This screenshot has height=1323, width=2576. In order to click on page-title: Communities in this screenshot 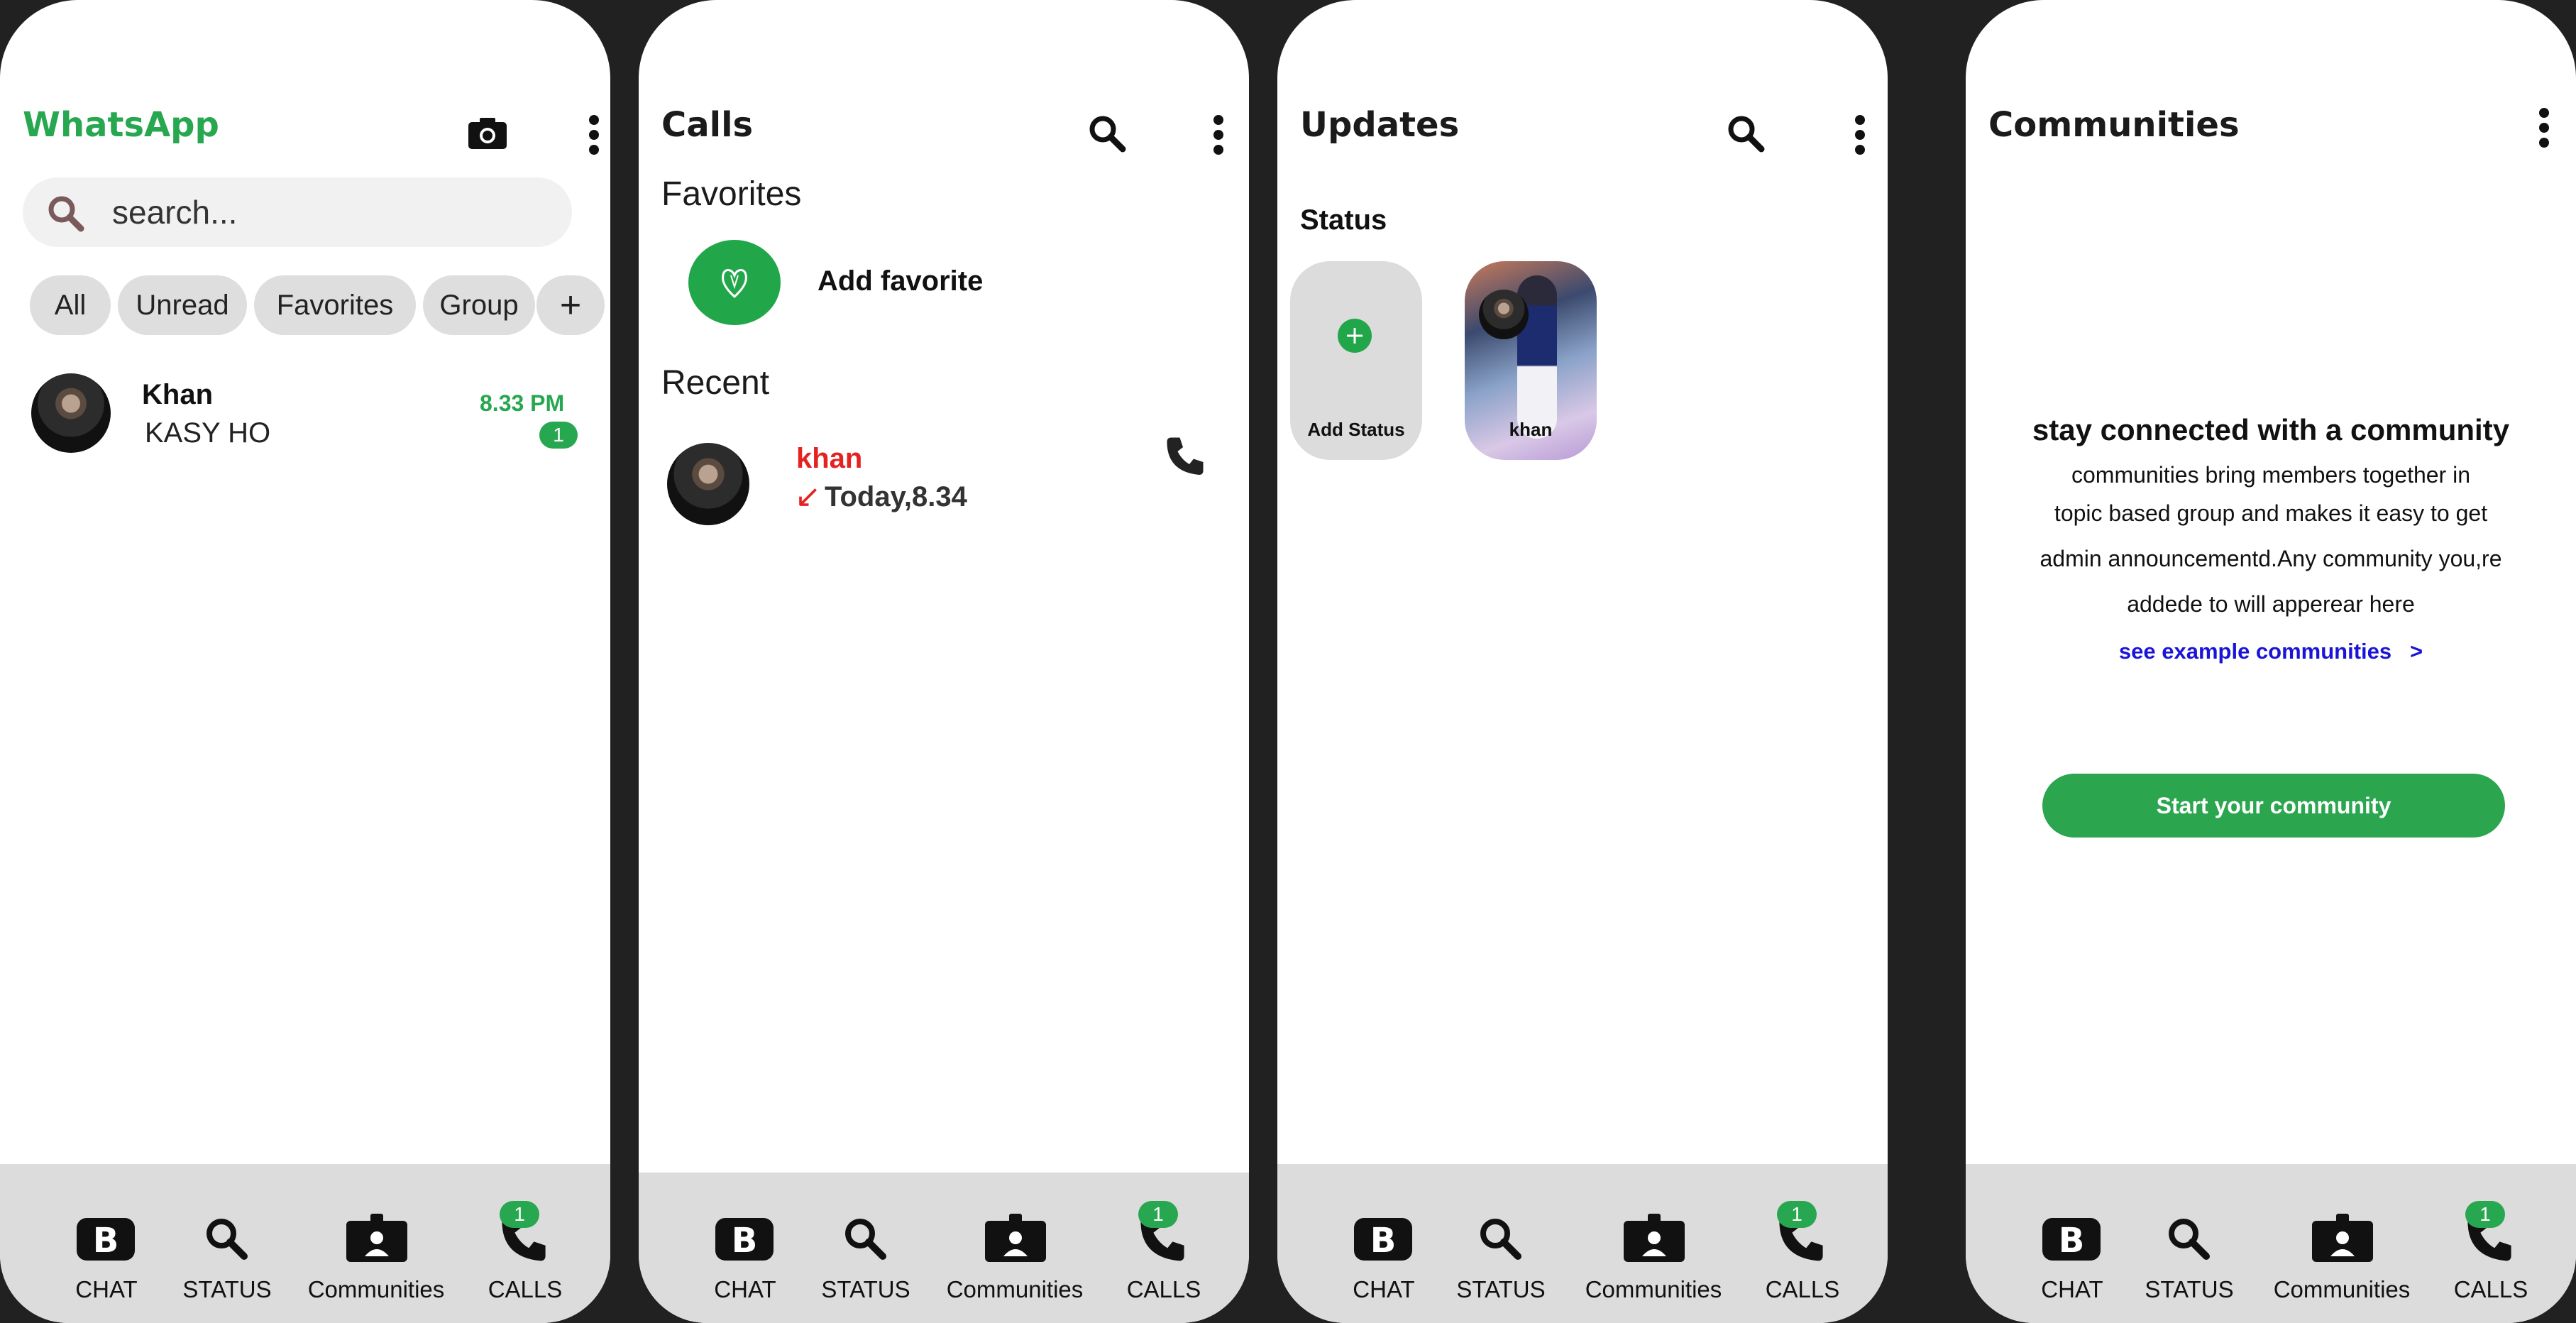, I will do `click(2114, 125)`.